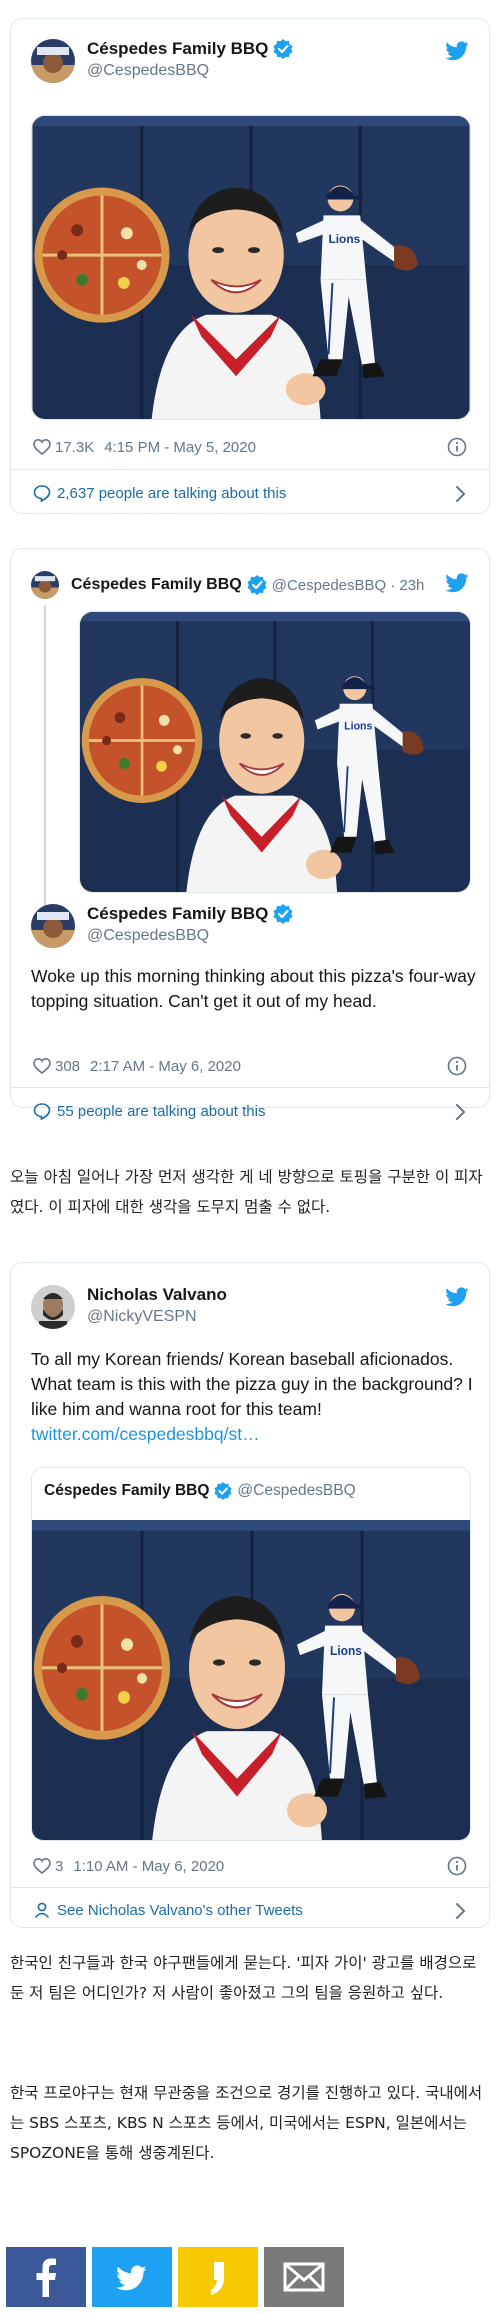 The image size is (500, 2314). What do you see at coordinates (296, 1491) in the screenshot?
I see `quoted-author-handle: @CespedesBBQ` at bounding box center [296, 1491].